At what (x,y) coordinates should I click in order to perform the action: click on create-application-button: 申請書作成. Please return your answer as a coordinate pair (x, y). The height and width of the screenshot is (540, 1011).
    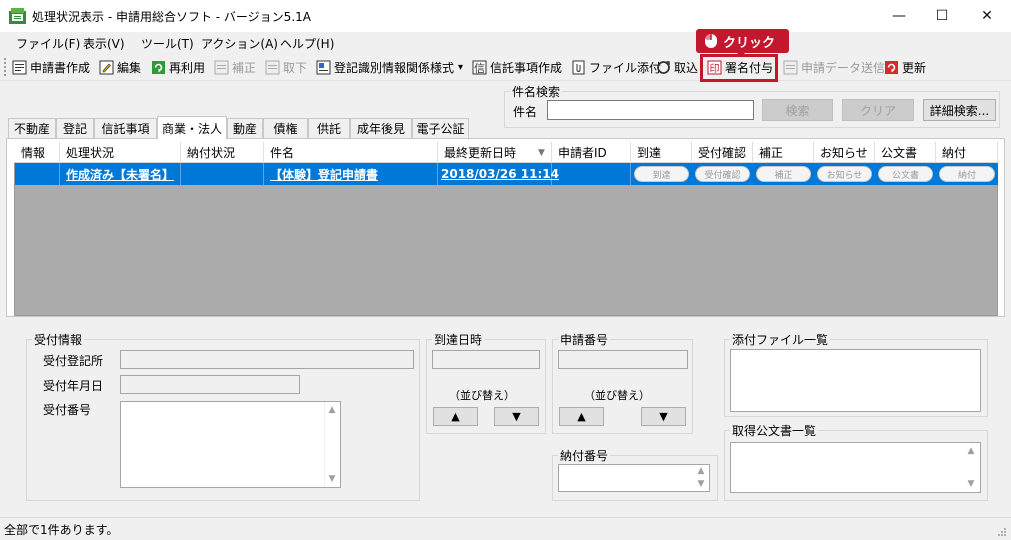
    Looking at the image, I should click on (51, 67).